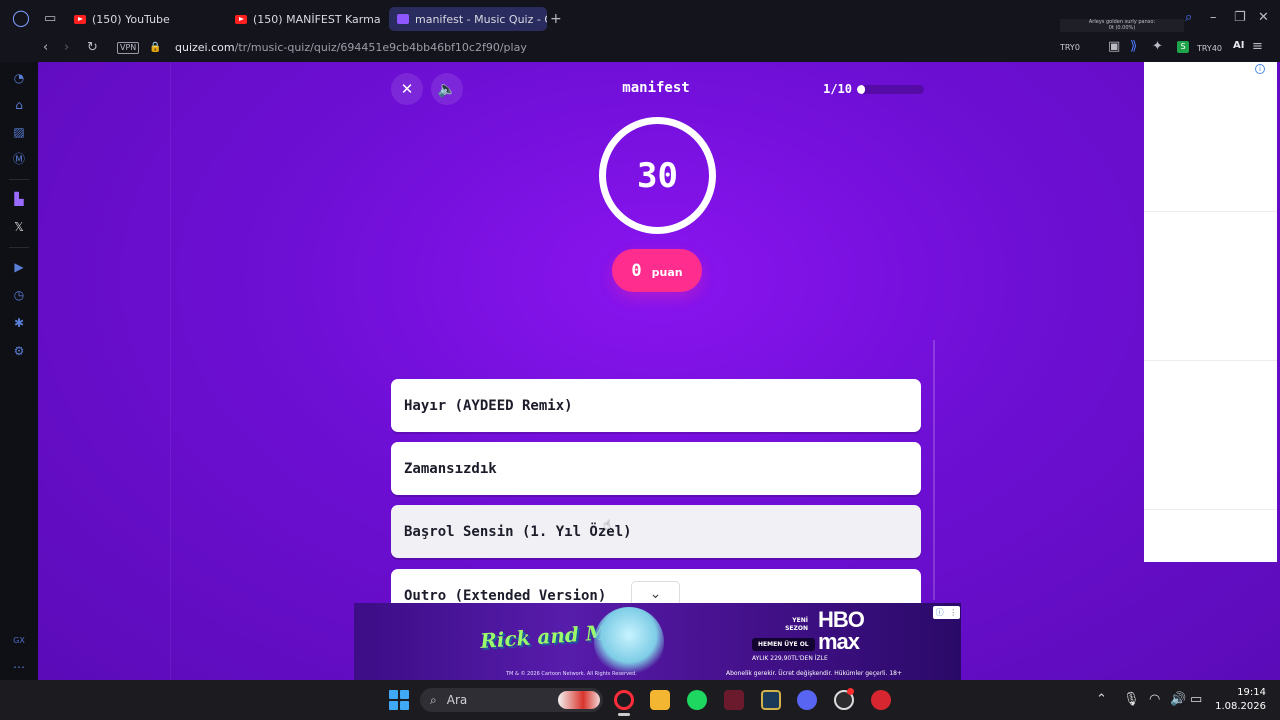  I want to click on browser-sidebar: ◔ ⌂ ▨ Ⓜ ▙ 𝕏 ▶ ◷ ✱ ⚙ GX ⋯, so click(19, 371).